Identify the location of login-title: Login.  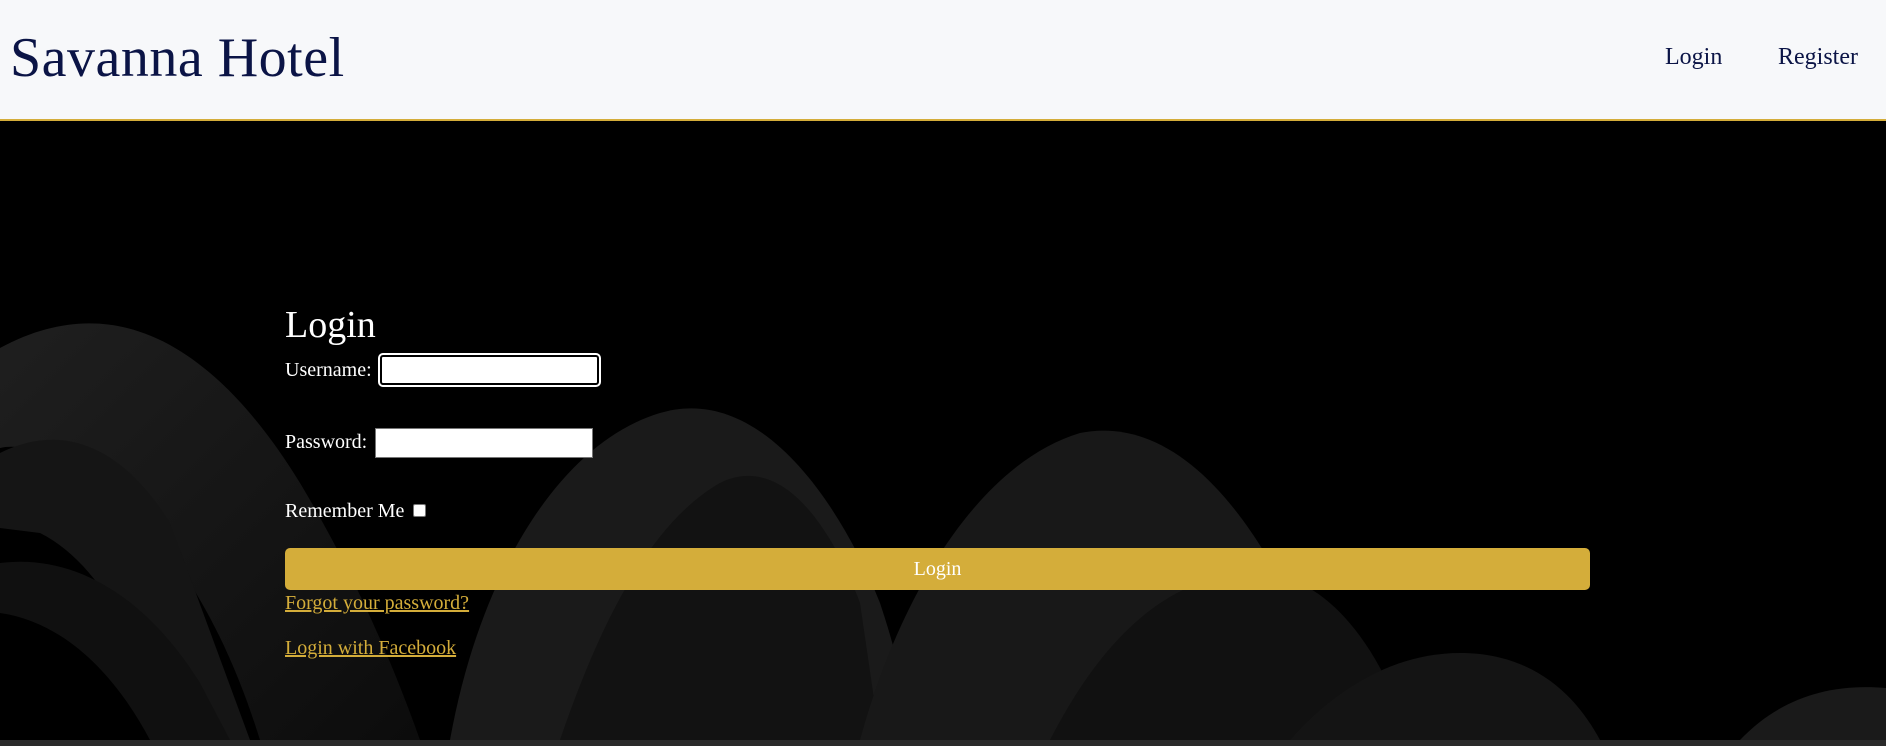
(330, 325).